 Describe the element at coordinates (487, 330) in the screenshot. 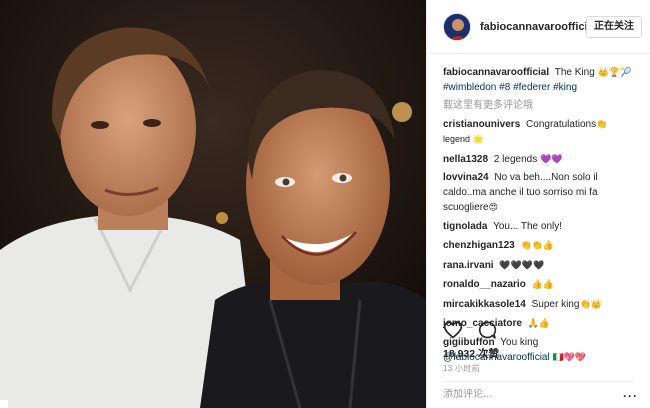

I see `comment-bubble-icon` at that location.